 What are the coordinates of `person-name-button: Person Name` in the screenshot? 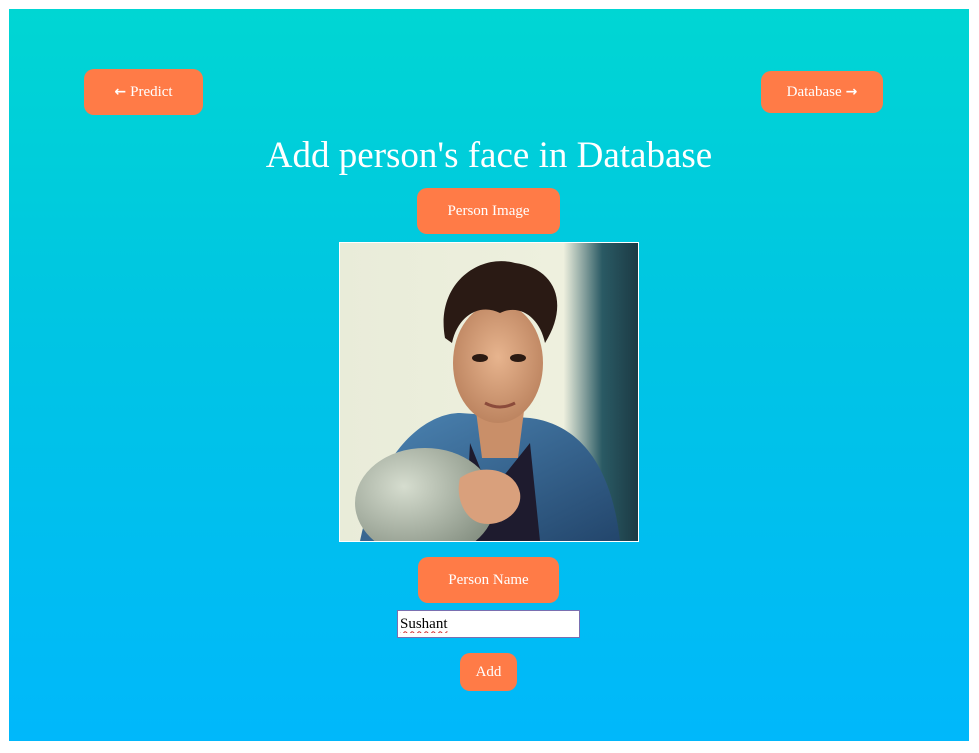 It's located at (488, 580).